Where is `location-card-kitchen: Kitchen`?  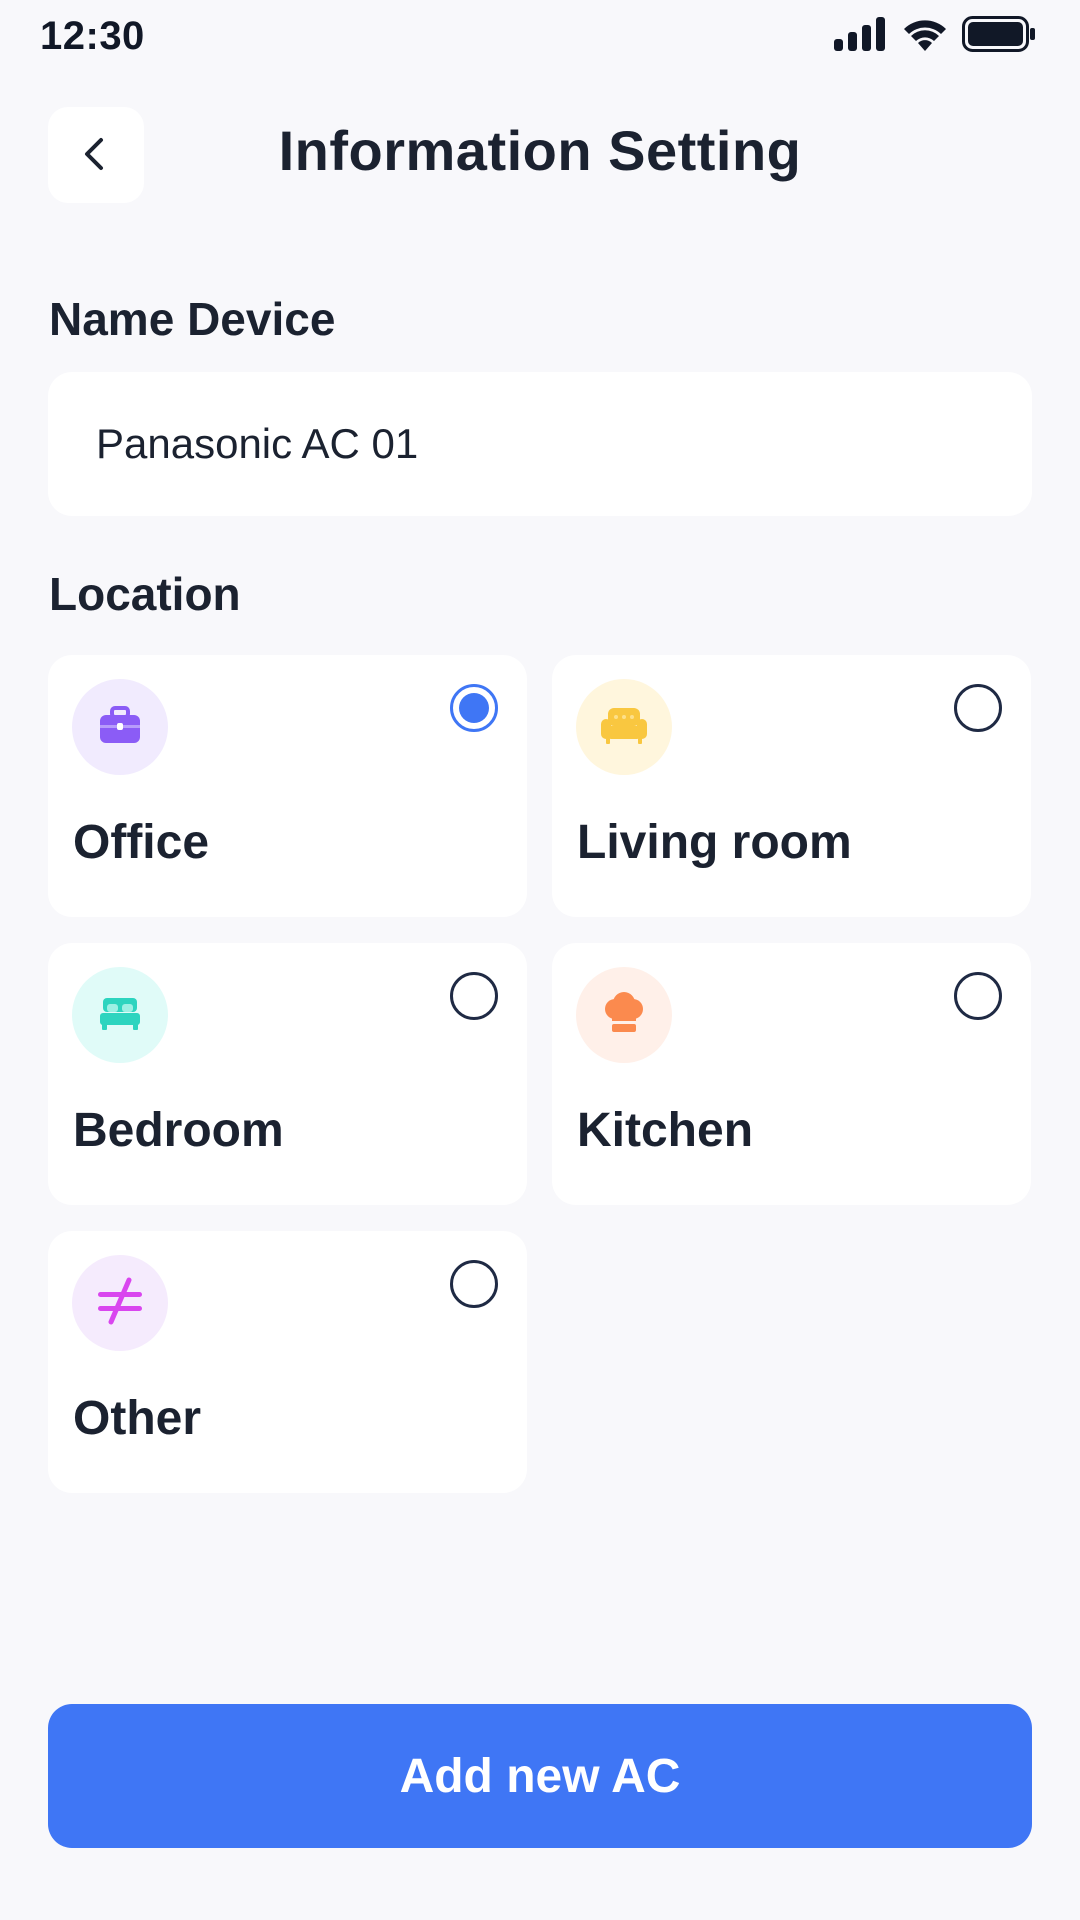
location-card-kitchen: Kitchen is located at coordinates (791, 1074).